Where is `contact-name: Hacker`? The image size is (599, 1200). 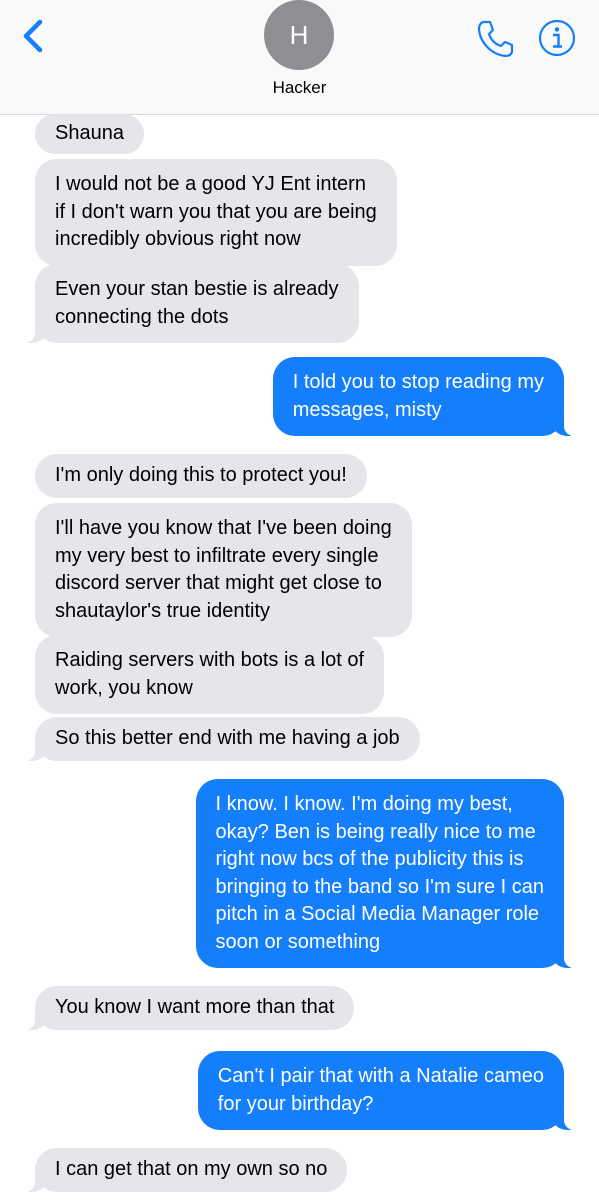 contact-name: Hacker is located at coordinates (299, 88).